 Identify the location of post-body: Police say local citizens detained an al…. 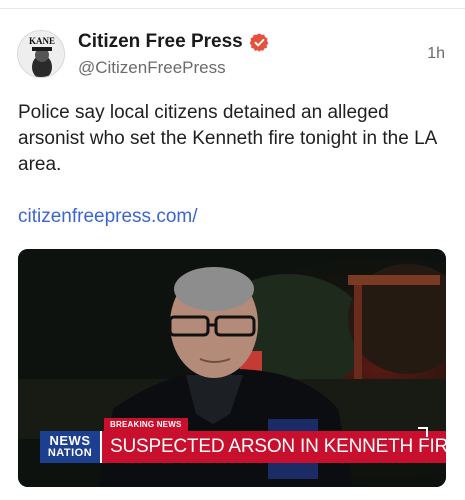
(227, 138).